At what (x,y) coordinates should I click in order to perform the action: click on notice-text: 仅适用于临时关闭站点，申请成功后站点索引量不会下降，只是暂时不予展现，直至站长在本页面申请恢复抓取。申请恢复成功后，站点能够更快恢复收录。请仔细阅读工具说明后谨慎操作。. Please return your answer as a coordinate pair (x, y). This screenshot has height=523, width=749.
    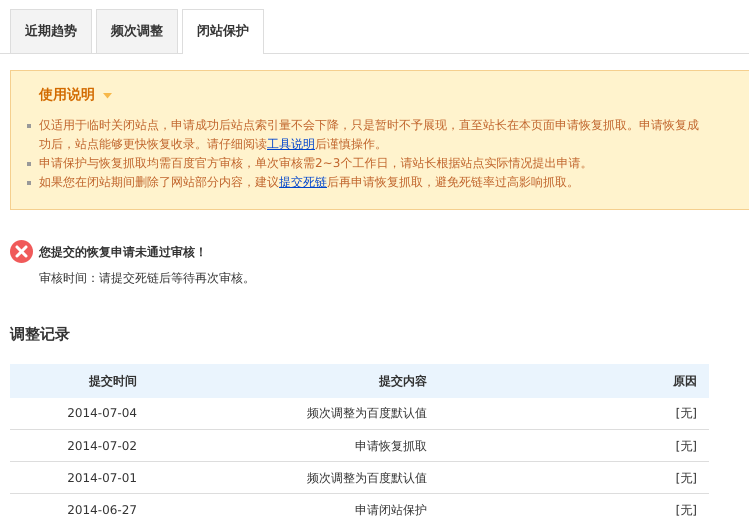
    Looking at the image, I should click on (369, 135).